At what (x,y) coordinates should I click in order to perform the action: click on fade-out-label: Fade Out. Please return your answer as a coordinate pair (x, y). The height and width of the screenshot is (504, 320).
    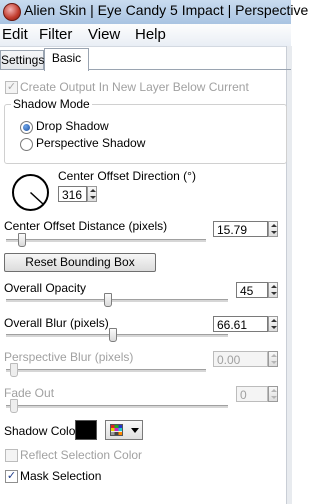
    Looking at the image, I should click on (29, 393).